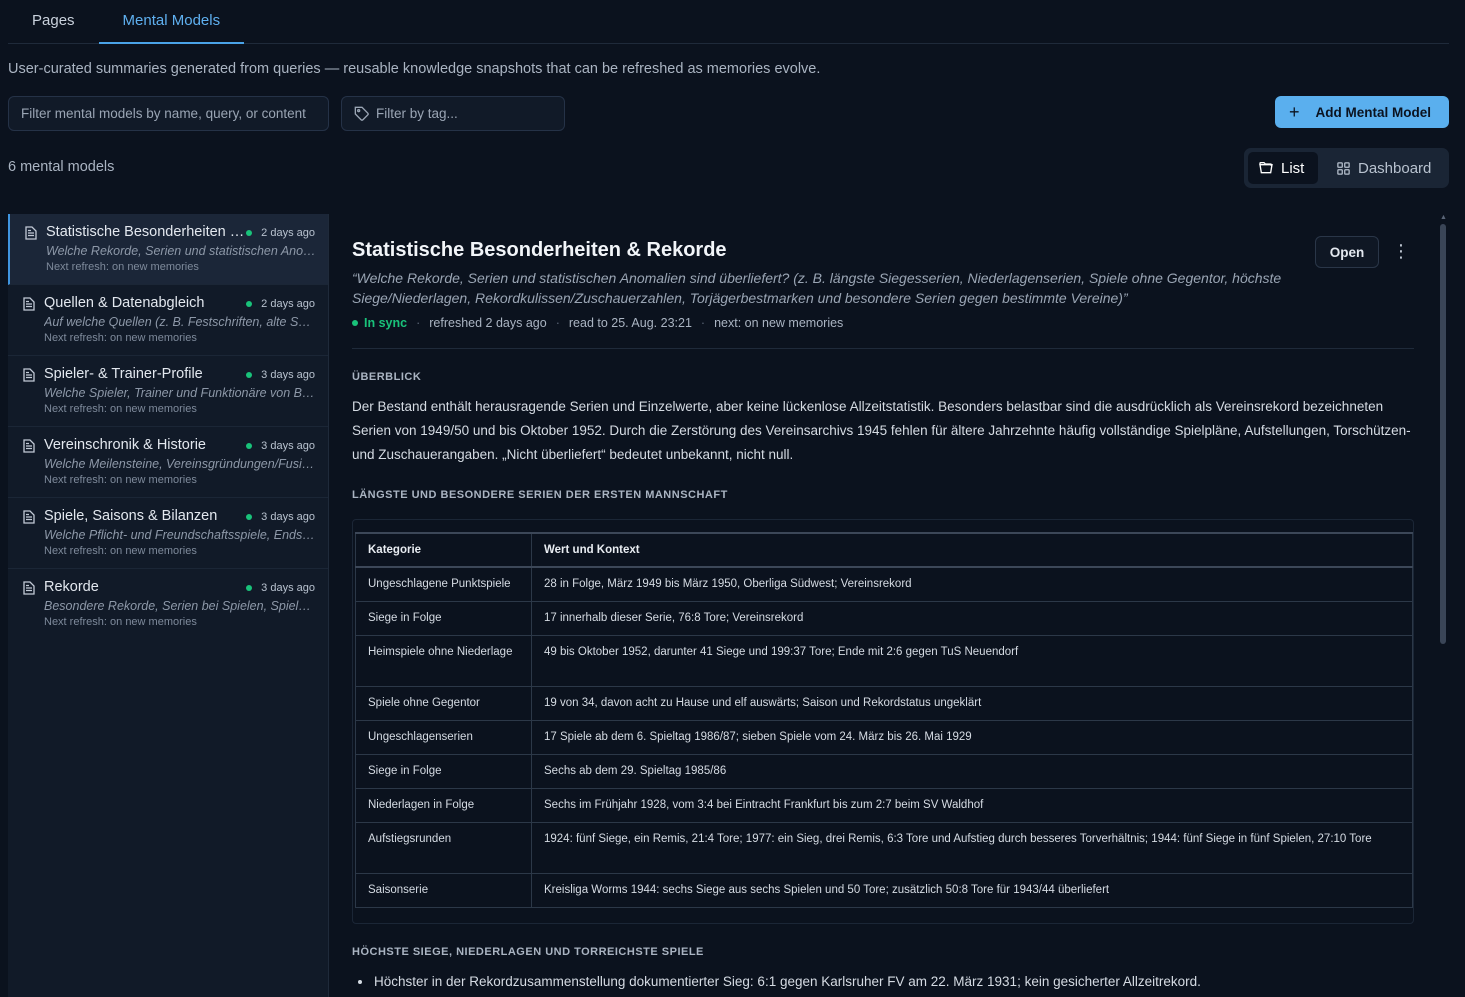  What do you see at coordinates (146, 232) in the screenshot?
I see `model-title: Statistische Besonderheiten & Rekorde` at bounding box center [146, 232].